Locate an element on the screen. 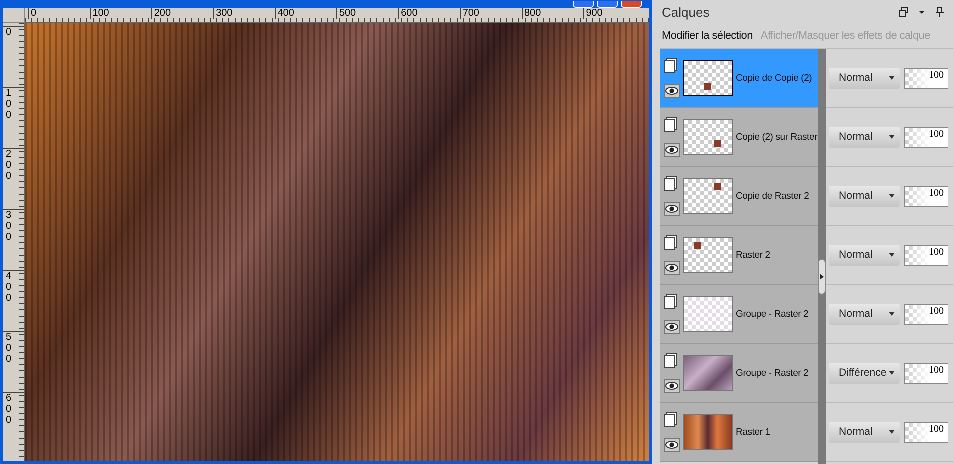 The image size is (953, 464). layer-row: Copie de Raster 2 is located at coordinates (739, 196).